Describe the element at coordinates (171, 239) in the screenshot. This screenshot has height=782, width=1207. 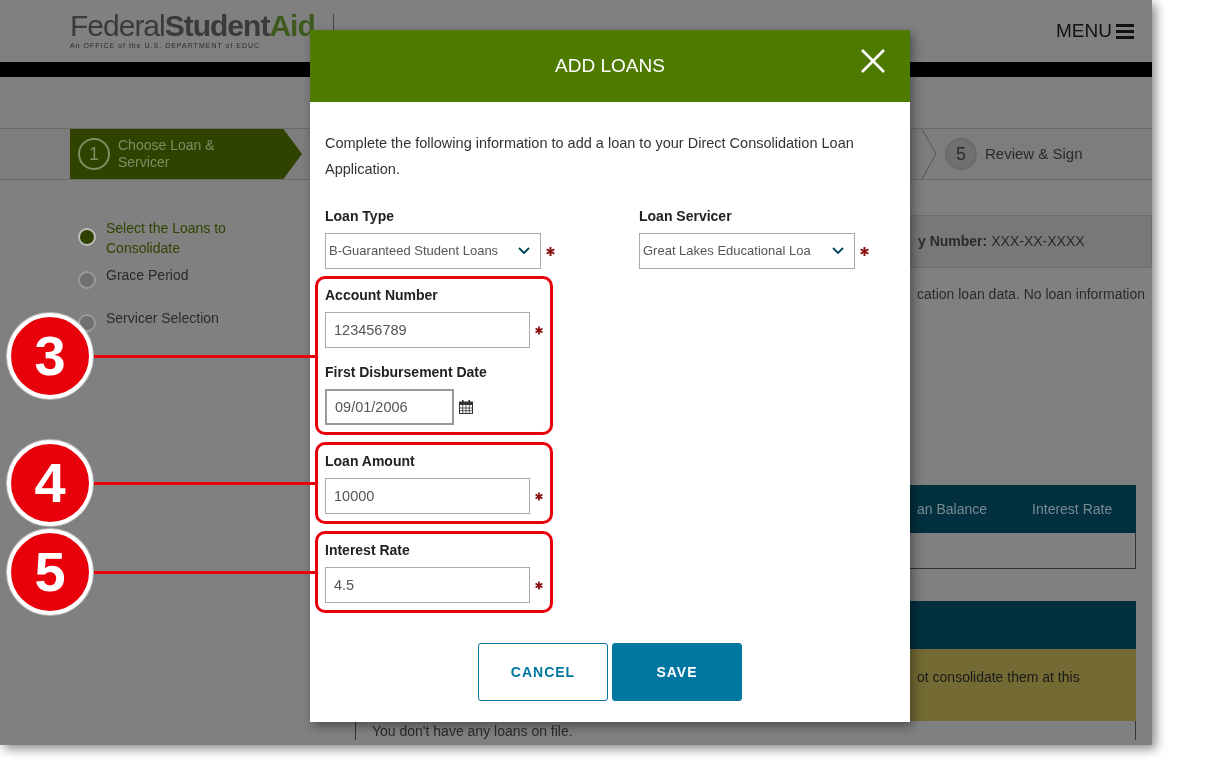
I see `sidebar-item: Select the Loans to Consolidate` at that location.